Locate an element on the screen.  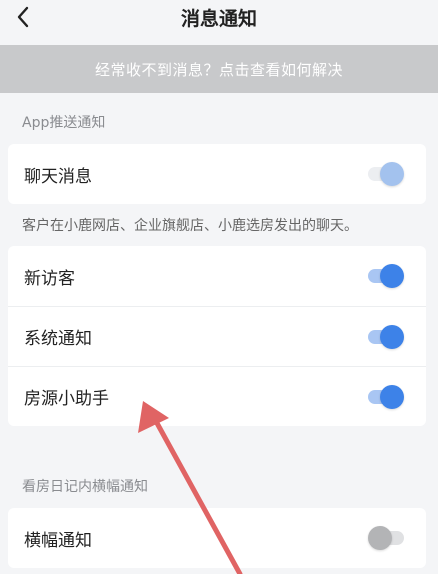
row-chat-messages: 聊天消息 is located at coordinates (217, 174).